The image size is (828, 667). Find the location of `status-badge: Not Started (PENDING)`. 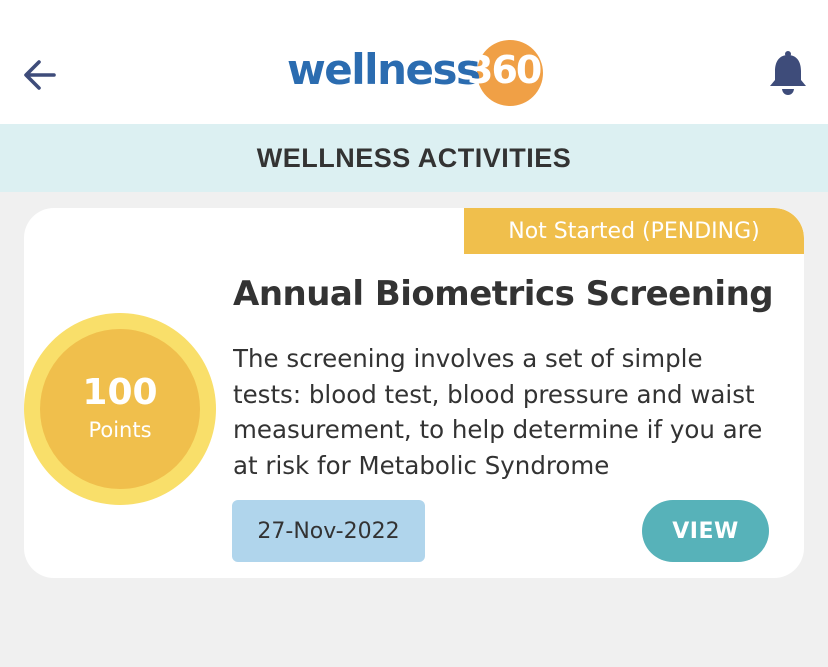

status-badge: Not Started (PENDING) is located at coordinates (634, 231).